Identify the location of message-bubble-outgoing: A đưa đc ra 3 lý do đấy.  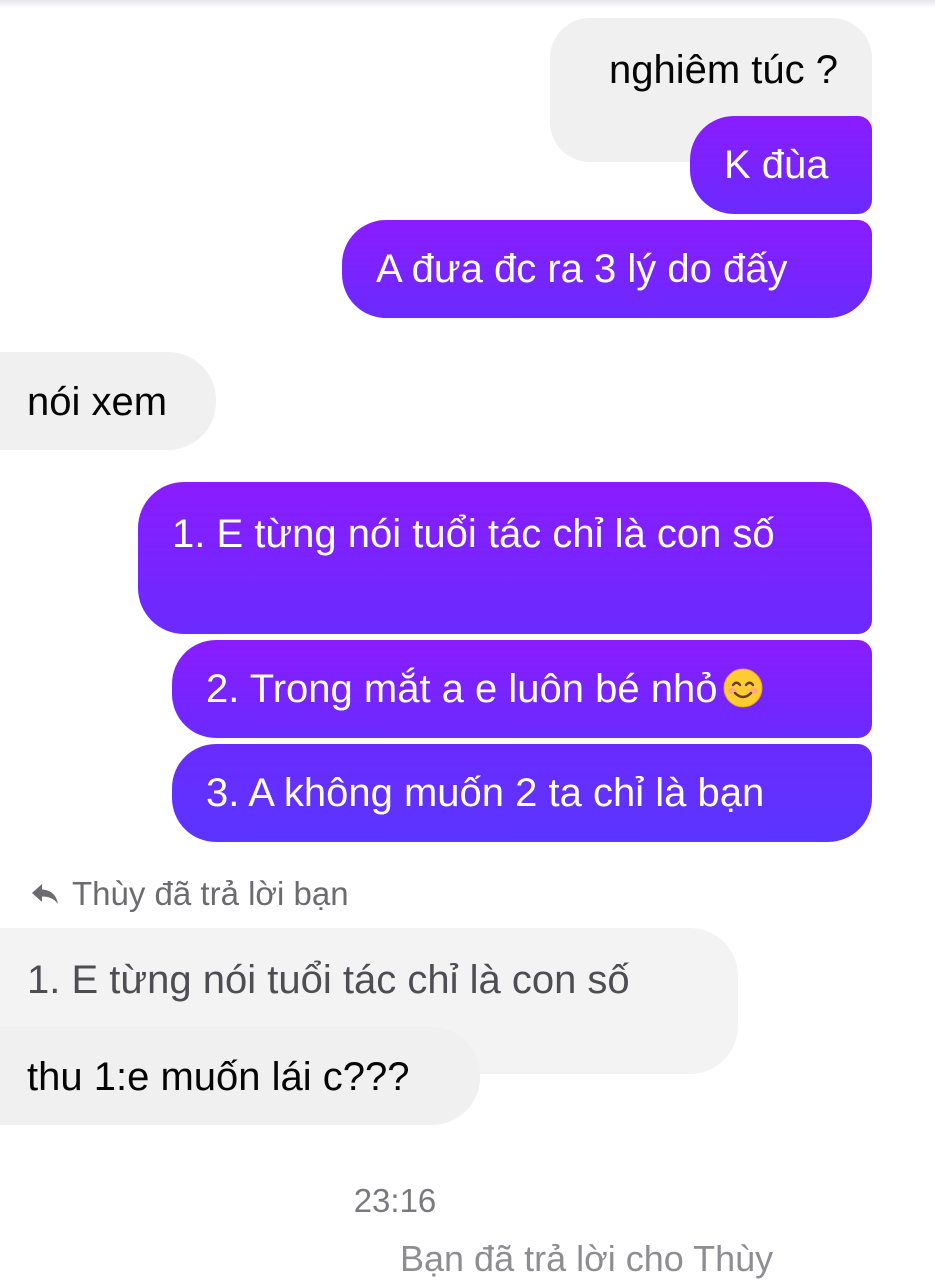
(607, 269).